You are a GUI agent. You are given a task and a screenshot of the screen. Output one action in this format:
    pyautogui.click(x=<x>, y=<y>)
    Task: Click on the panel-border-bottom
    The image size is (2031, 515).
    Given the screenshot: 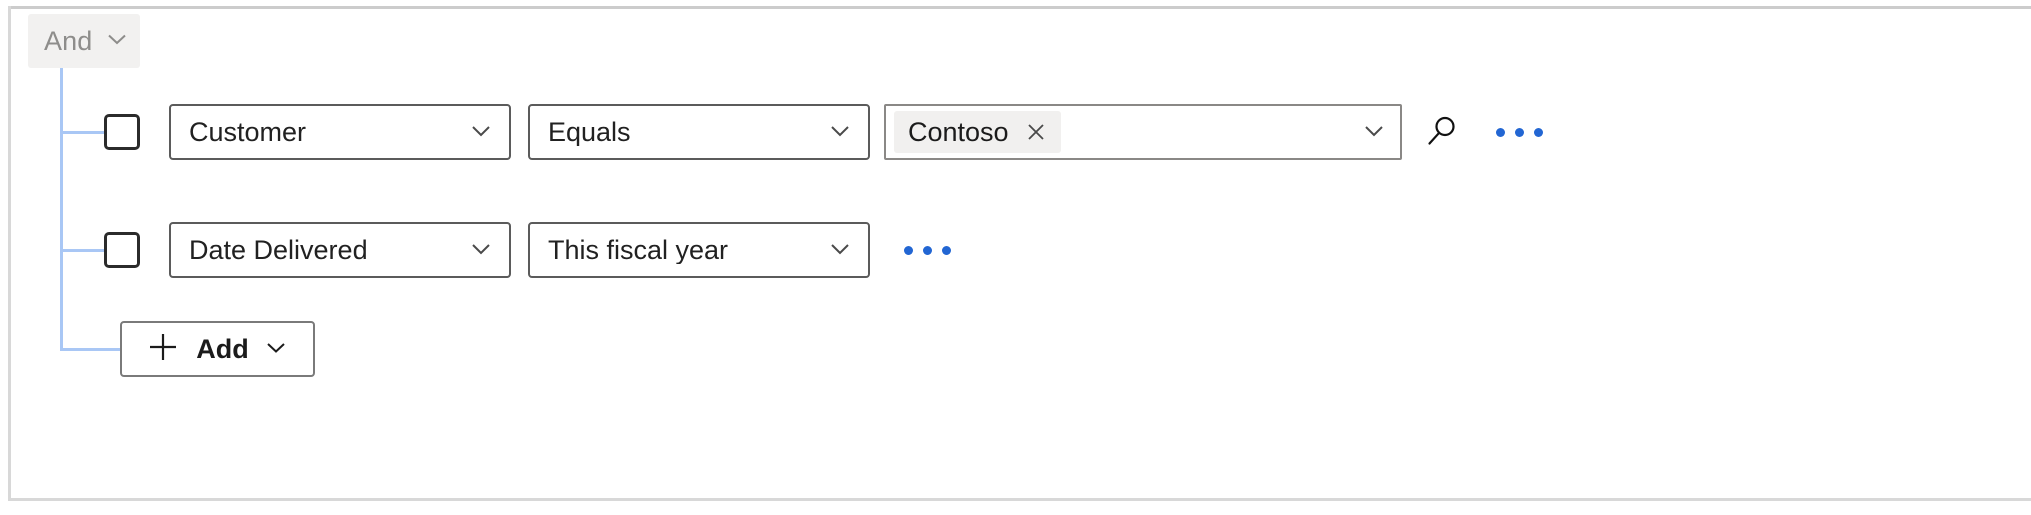 What is the action you would take?
    pyautogui.click(x=1019, y=499)
    